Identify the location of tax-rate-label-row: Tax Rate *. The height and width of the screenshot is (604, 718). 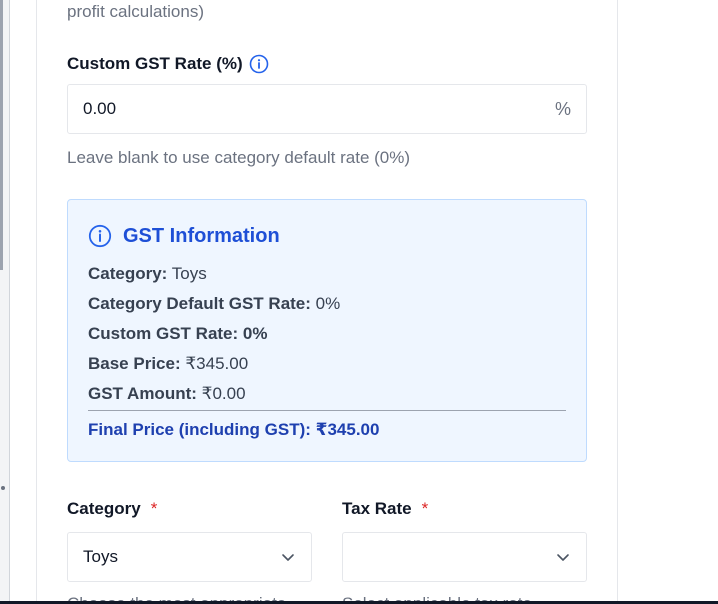
(385, 509).